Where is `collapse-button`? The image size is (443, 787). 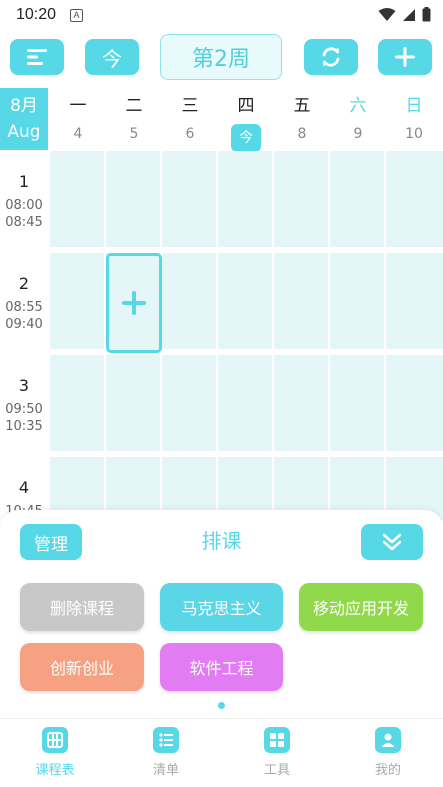 collapse-button is located at coordinates (392, 542).